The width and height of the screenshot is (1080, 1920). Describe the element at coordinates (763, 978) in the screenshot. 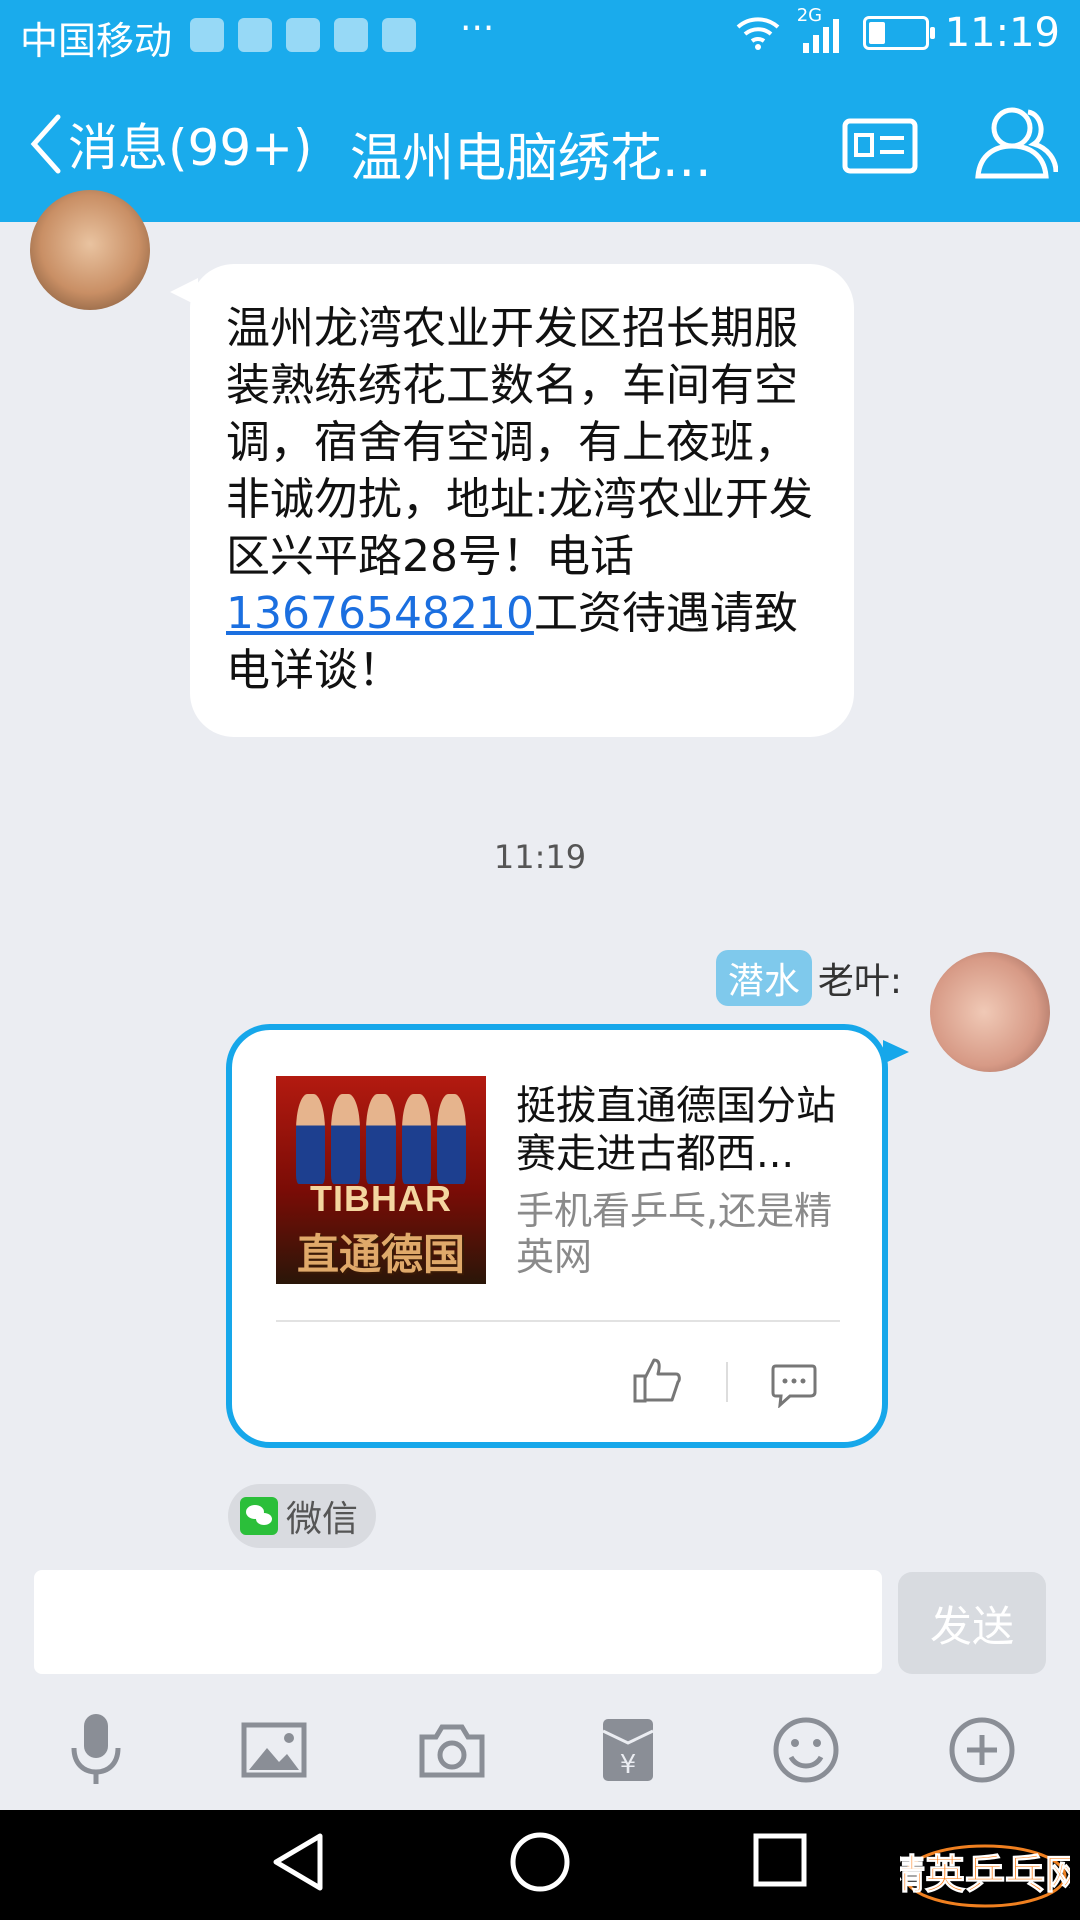

I see `member-title-badge: 潜水` at that location.